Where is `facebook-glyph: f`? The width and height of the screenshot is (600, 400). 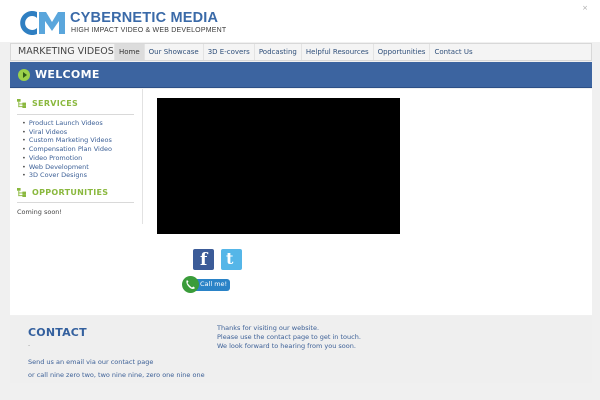
facebook-glyph: f is located at coordinates (204, 260).